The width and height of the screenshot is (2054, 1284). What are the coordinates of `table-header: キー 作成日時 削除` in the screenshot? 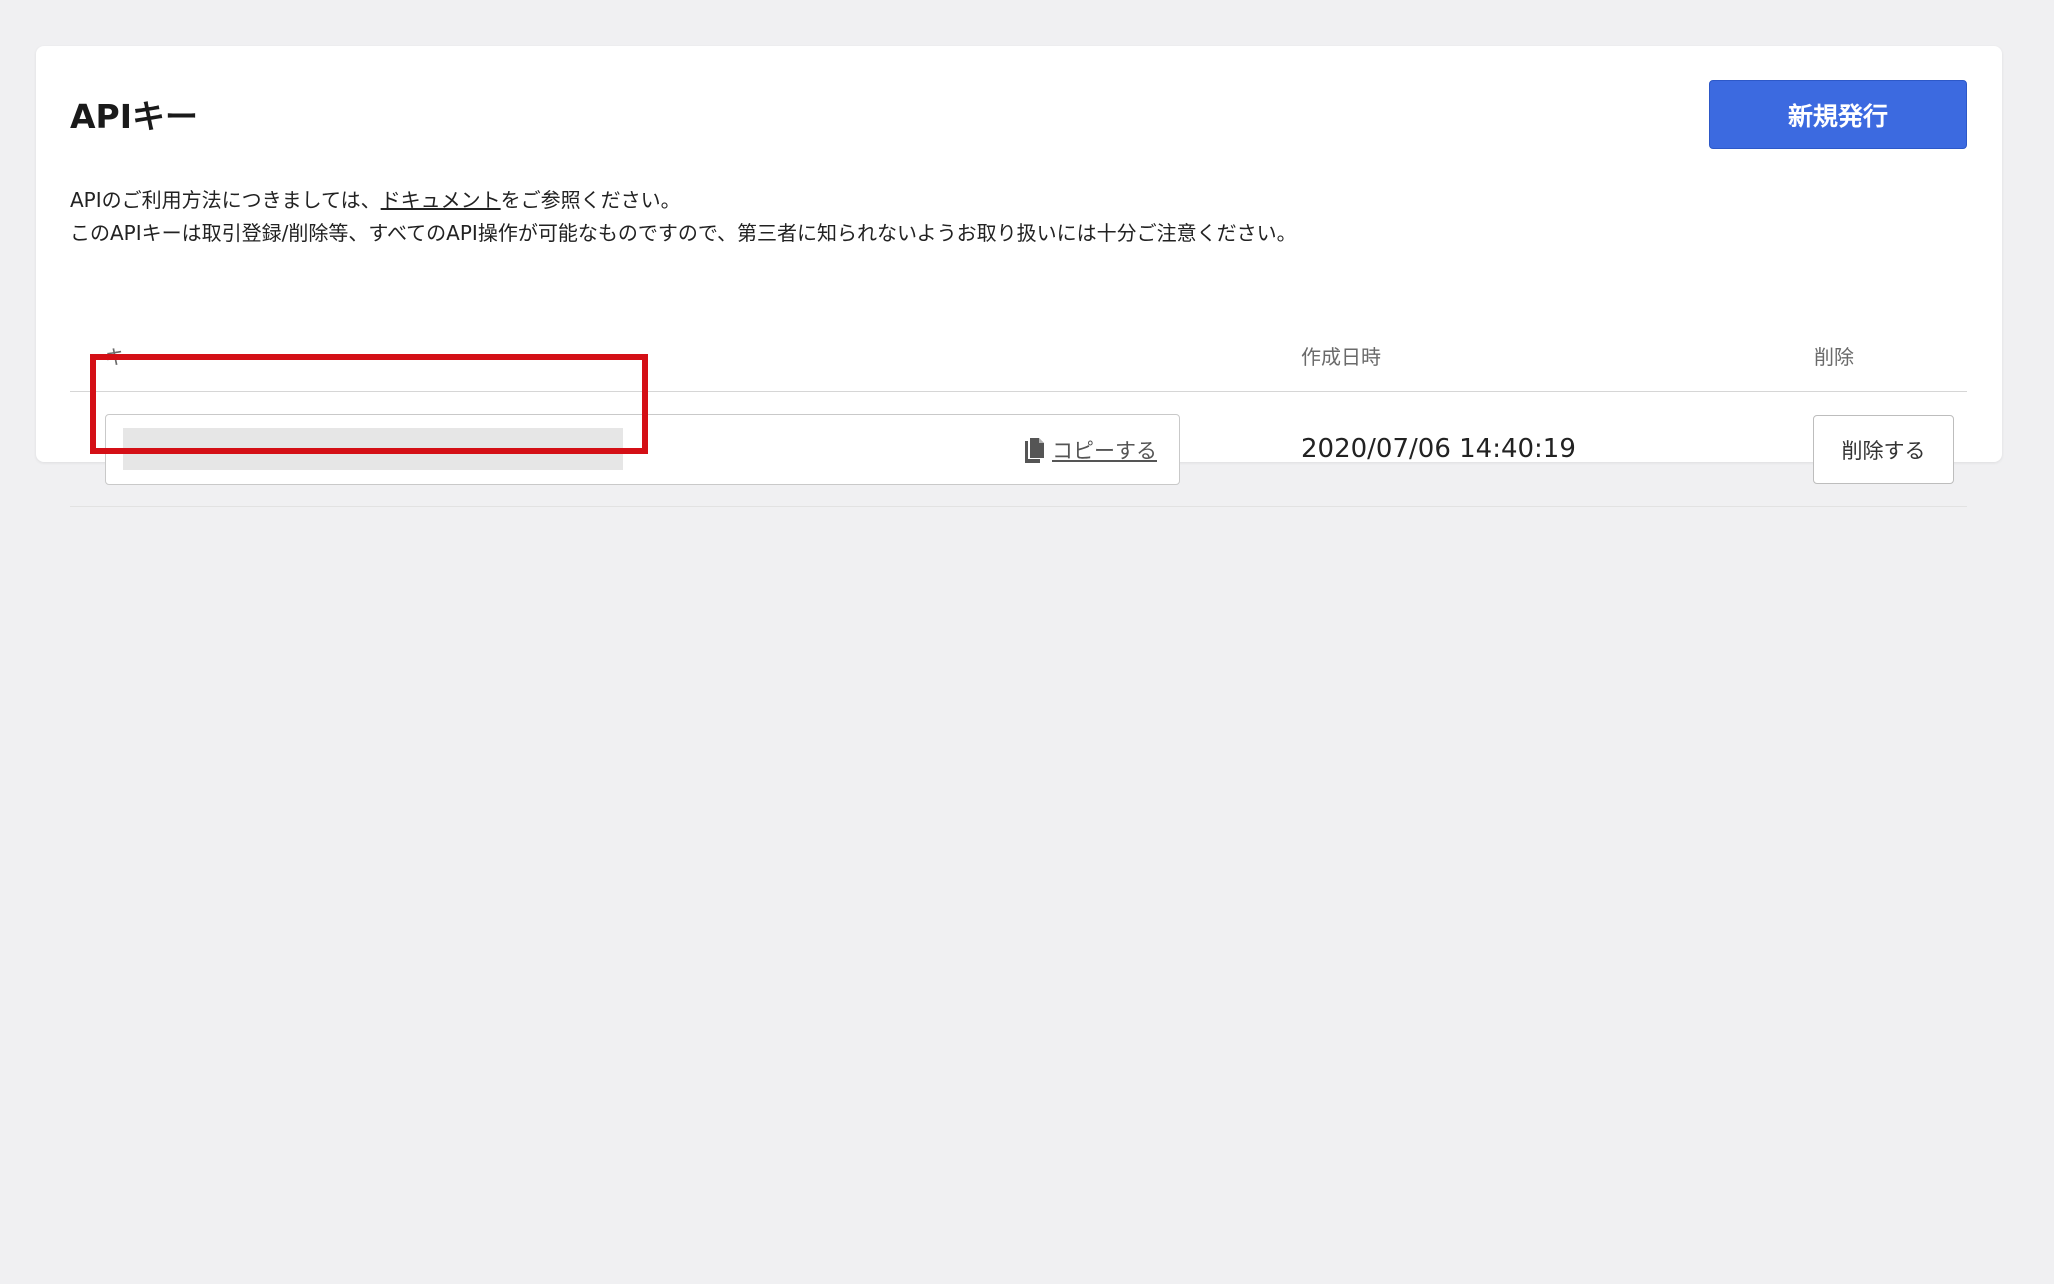 It's located at (1018, 341).